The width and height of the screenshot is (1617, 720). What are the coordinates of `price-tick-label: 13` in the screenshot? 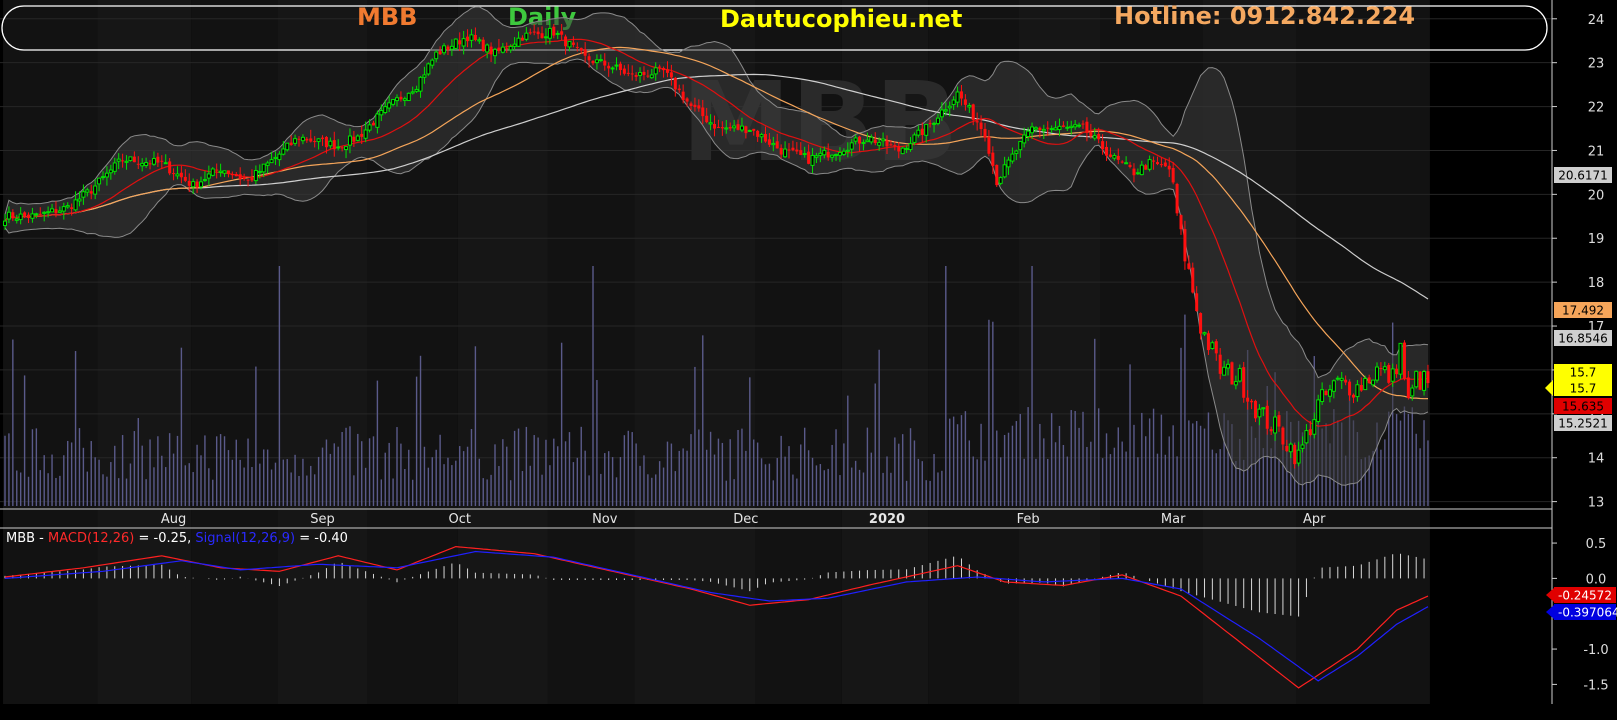 It's located at (1596, 503).